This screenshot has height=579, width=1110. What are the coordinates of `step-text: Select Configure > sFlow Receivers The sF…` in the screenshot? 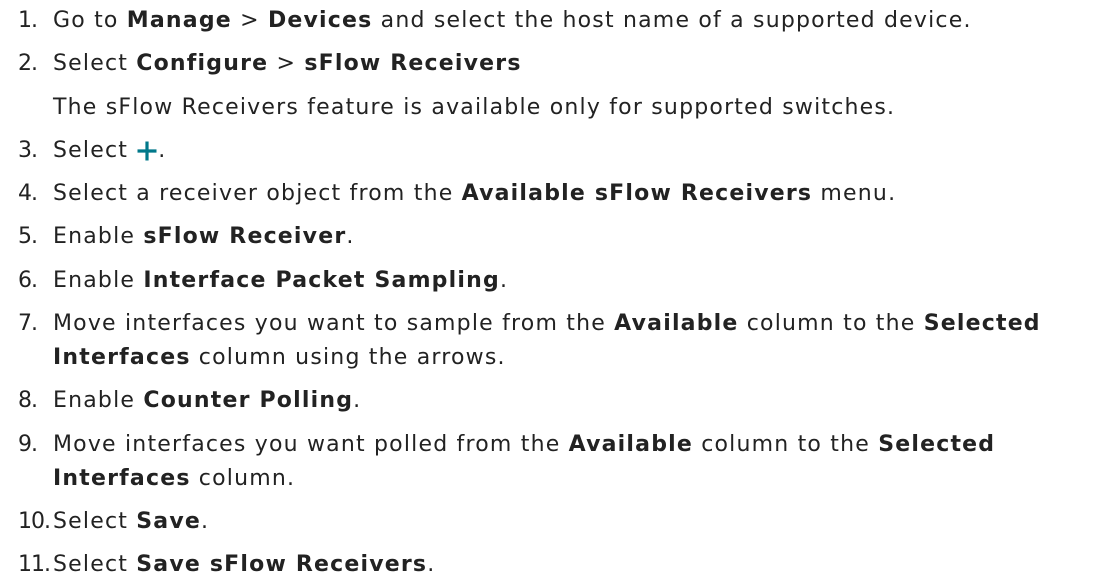 It's located at (579, 85).